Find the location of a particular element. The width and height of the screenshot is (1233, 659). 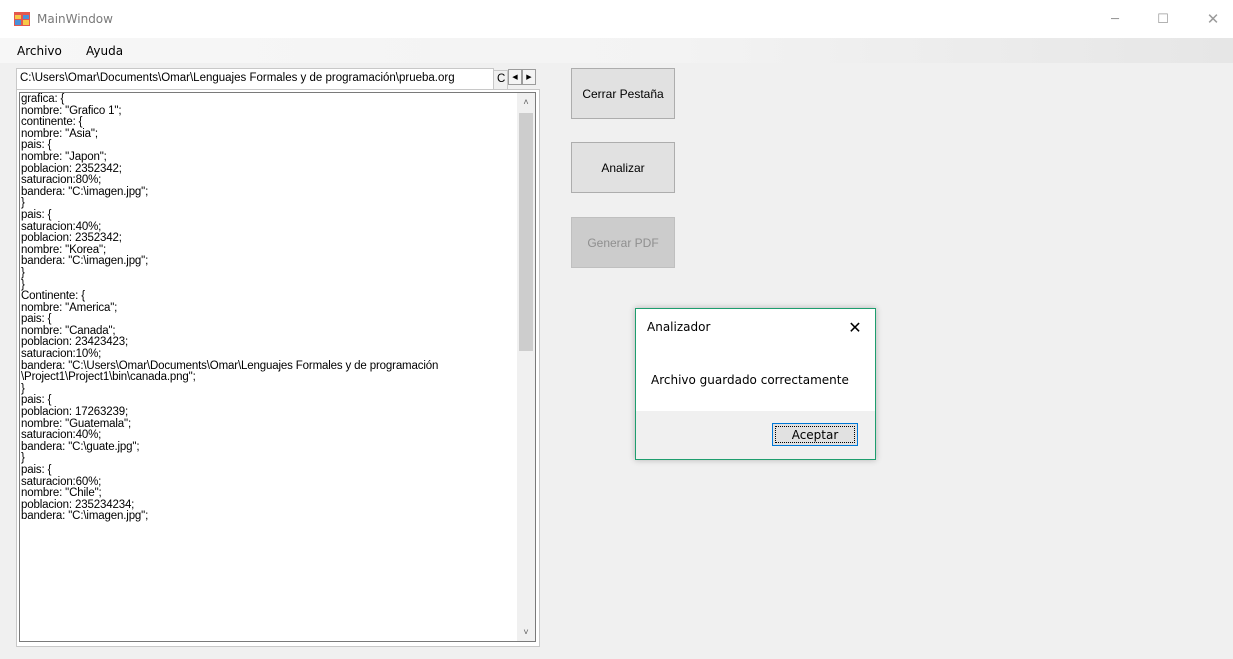

dialog-close-button: ✕ is located at coordinates (855, 327).